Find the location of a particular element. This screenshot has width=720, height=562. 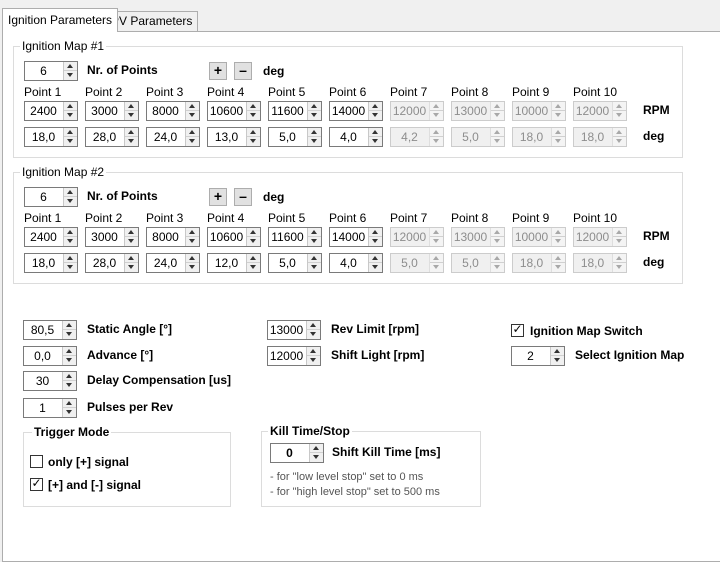

map1-nr-points-stepper-value: 6 is located at coordinates (43, 71).